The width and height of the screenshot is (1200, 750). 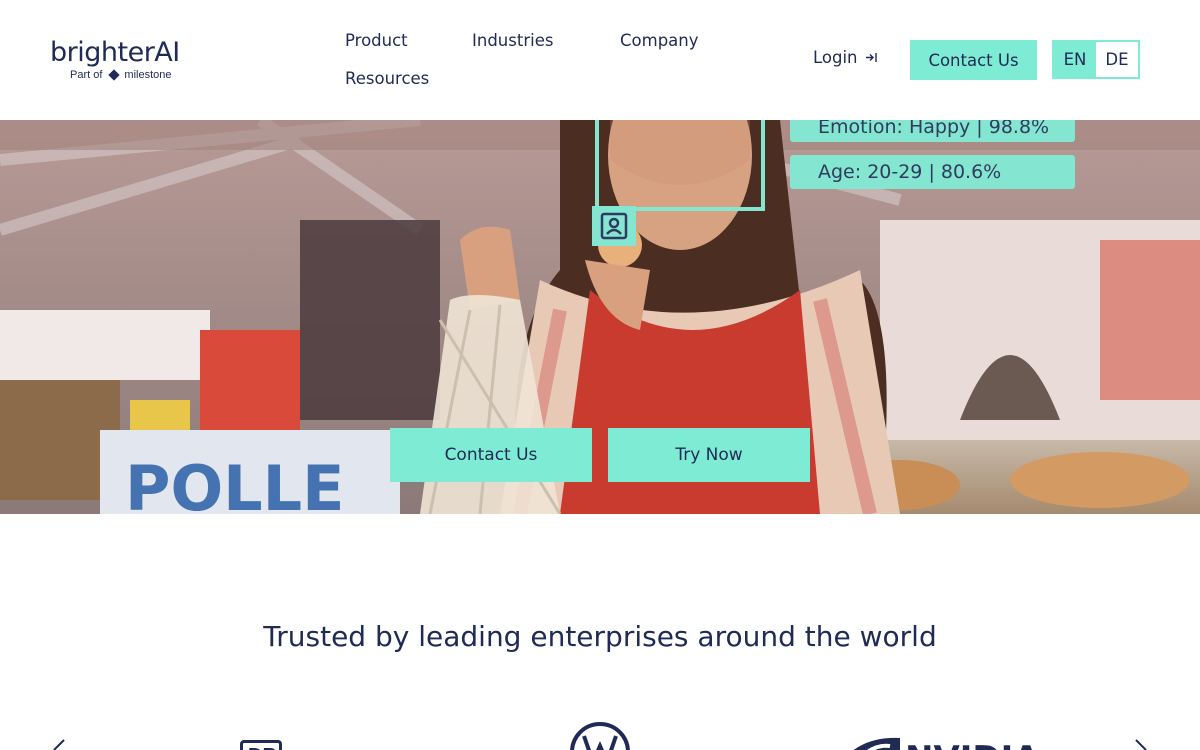 What do you see at coordinates (114, 75) in the screenshot?
I see `milestone-diamond-icon` at bounding box center [114, 75].